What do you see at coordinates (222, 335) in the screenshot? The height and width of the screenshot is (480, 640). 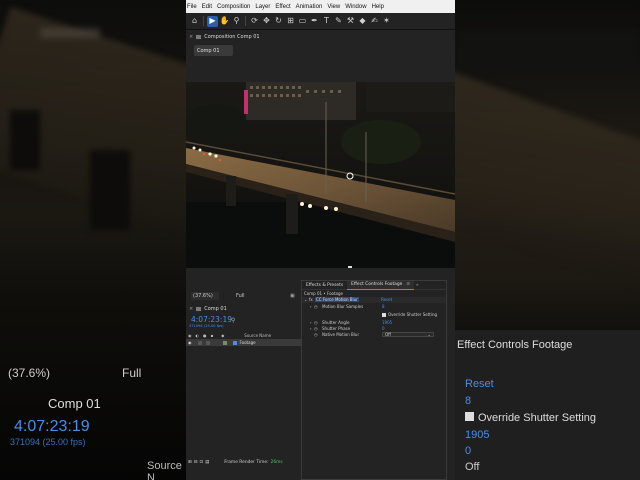 I see `label-icon: ◆` at bounding box center [222, 335].